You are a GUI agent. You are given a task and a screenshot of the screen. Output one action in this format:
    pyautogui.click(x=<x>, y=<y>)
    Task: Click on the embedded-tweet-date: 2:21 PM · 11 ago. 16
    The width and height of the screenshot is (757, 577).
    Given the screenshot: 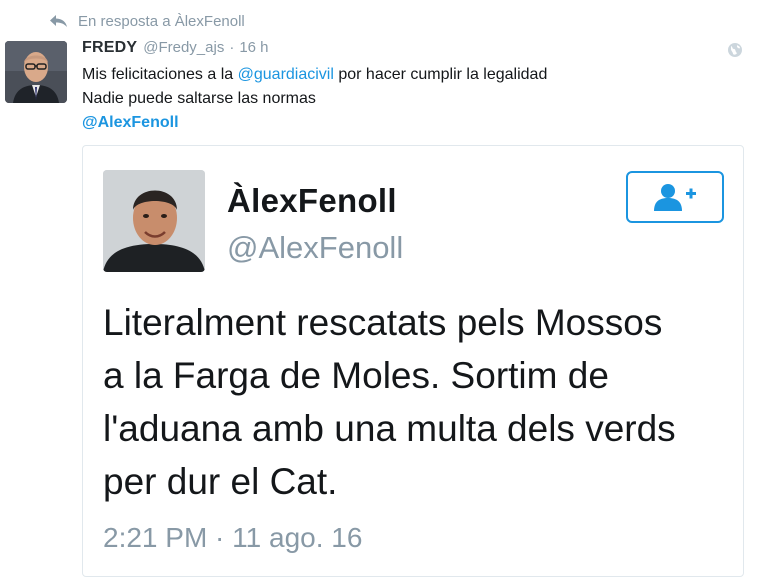 What is the action you would take?
    pyautogui.click(x=233, y=537)
    